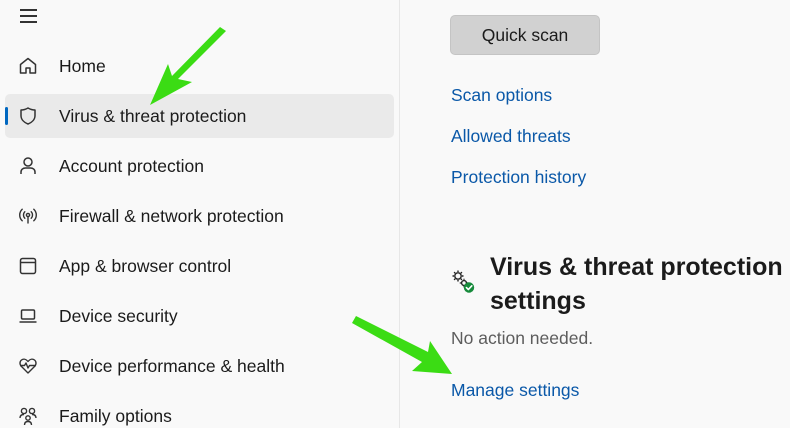 The height and width of the screenshot is (428, 790). I want to click on quick-scan-button: Quick scan, so click(525, 35).